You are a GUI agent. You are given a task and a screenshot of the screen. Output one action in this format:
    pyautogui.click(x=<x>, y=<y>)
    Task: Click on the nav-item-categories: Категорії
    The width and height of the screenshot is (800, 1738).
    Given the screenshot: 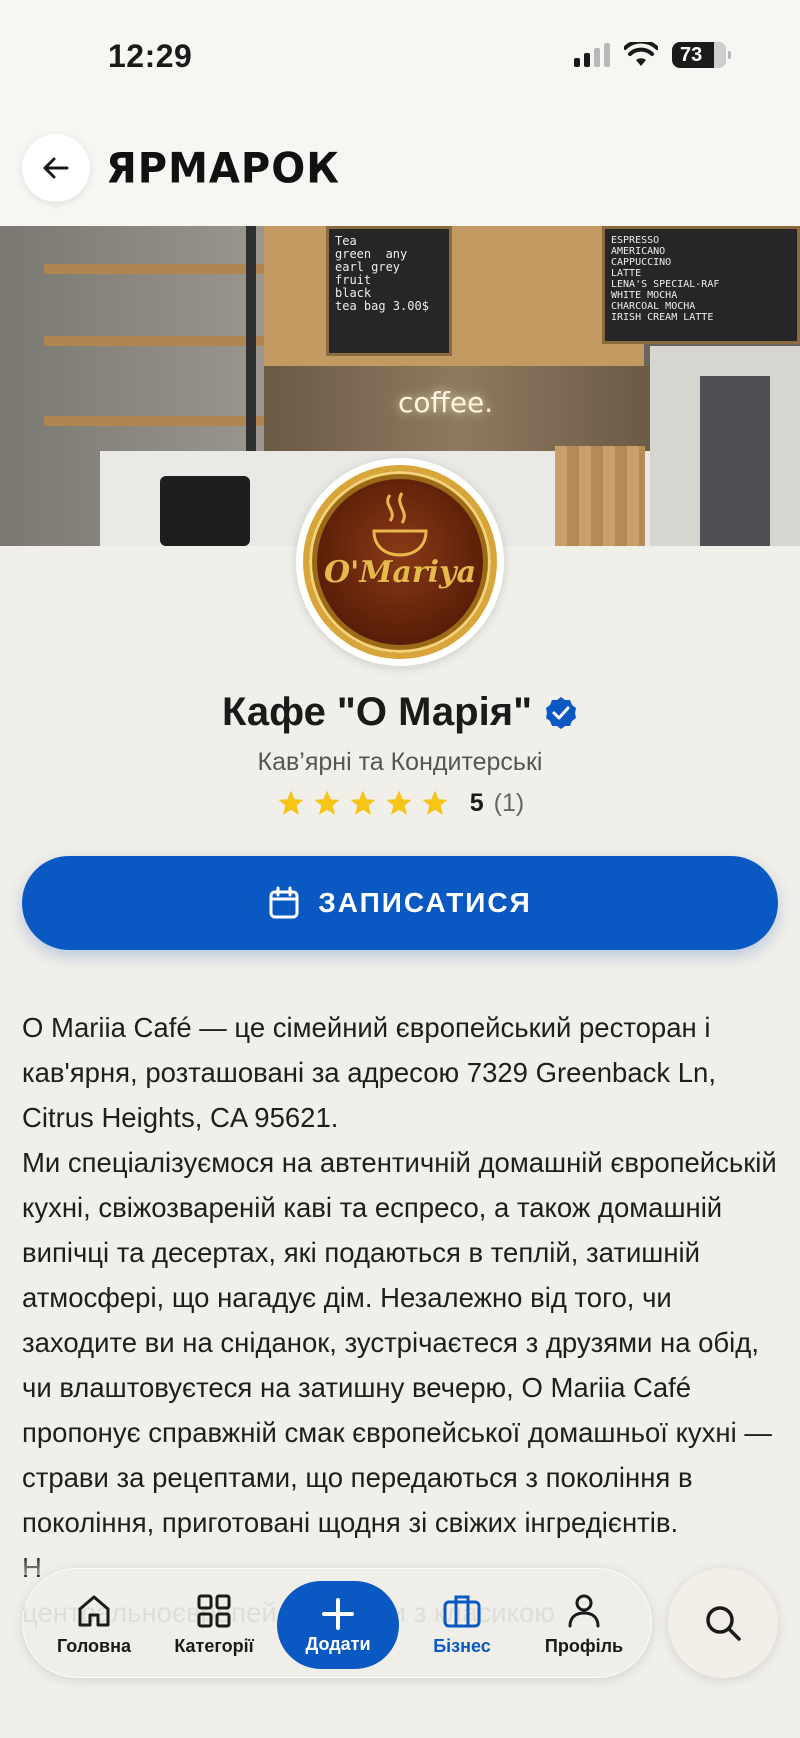 What is the action you would take?
    pyautogui.click(x=214, y=1624)
    